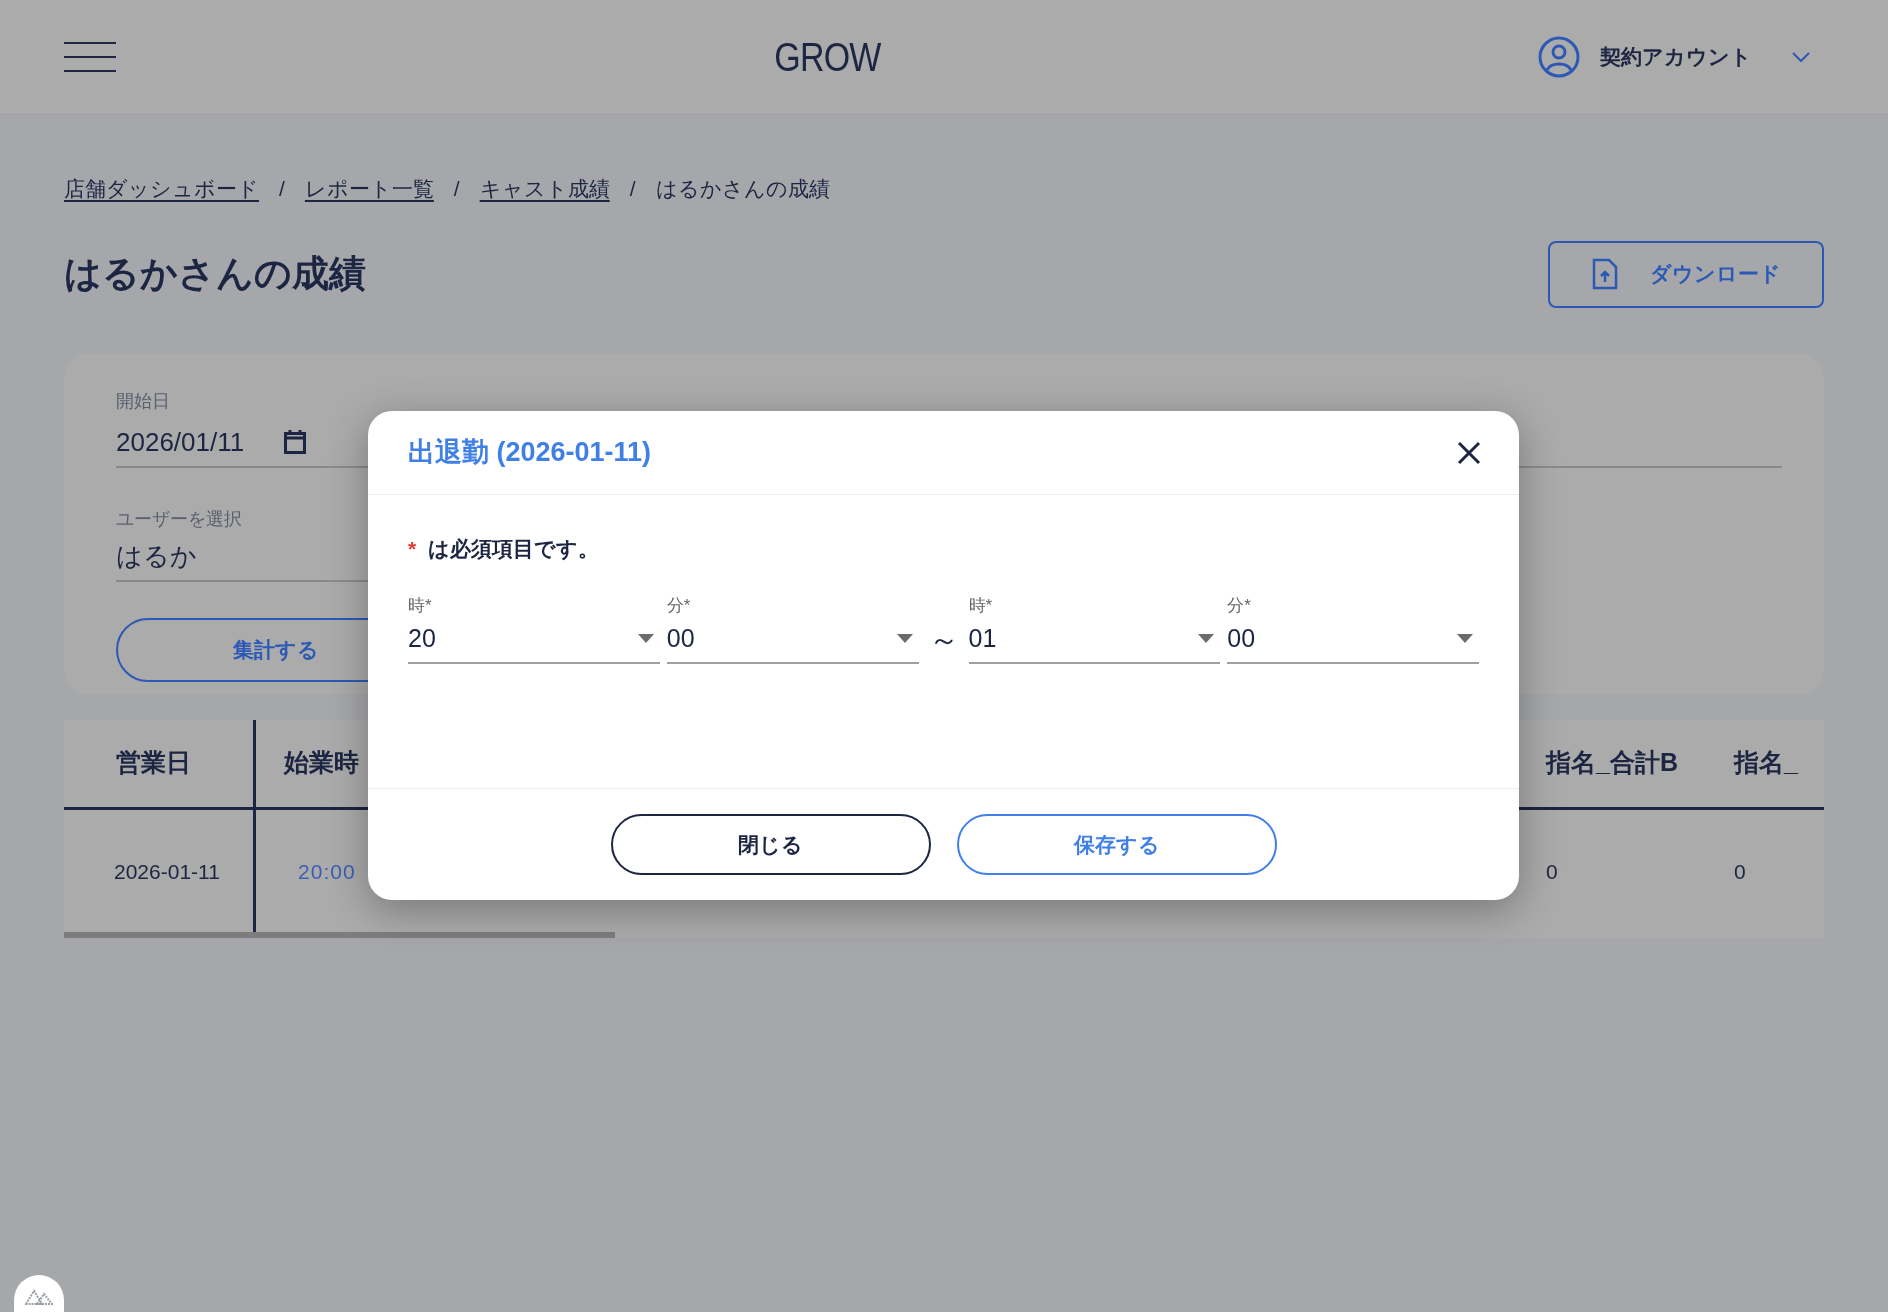  I want to click on breadcrumb-current: はるかさんの成績, so click(742, 189).